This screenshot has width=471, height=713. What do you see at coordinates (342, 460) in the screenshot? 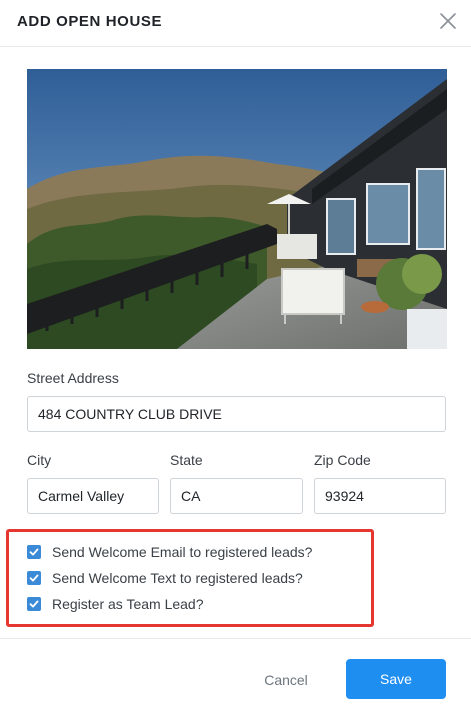
I see `zip-code-label: Zip Code` at bounding box center [342, 460].